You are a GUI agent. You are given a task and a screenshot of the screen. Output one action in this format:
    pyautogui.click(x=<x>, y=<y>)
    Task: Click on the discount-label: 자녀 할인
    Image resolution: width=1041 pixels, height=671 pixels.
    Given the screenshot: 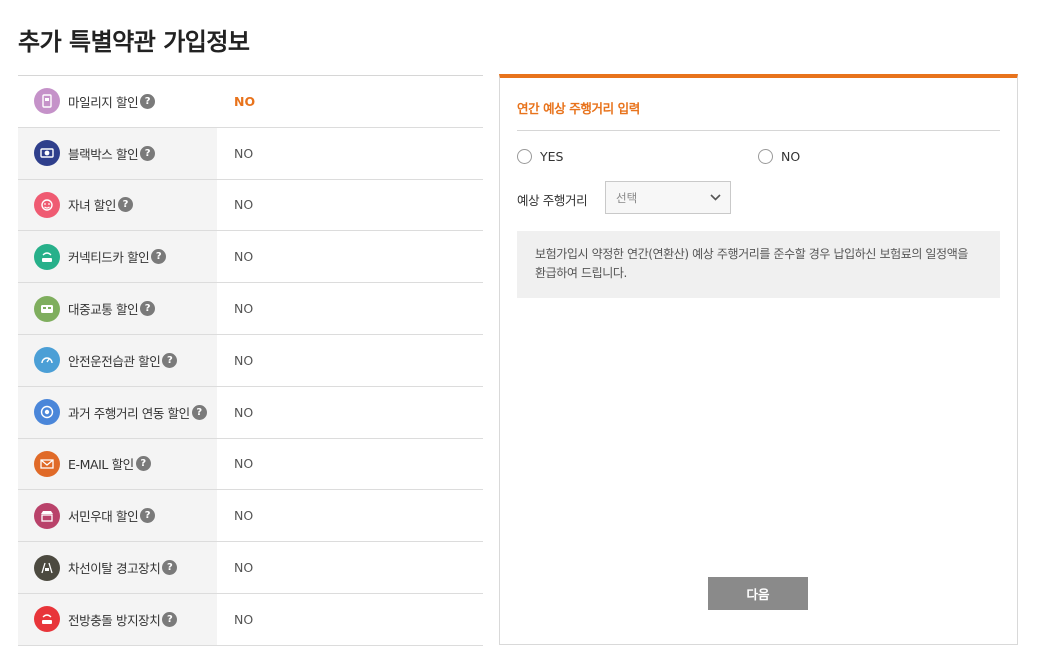 What is the action you would take?
    pyautogui.click(x=92, y=206)
    